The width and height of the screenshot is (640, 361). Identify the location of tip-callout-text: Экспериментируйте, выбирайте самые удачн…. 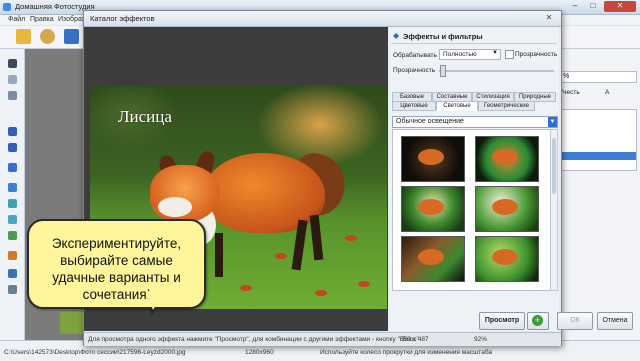
(116, 269).